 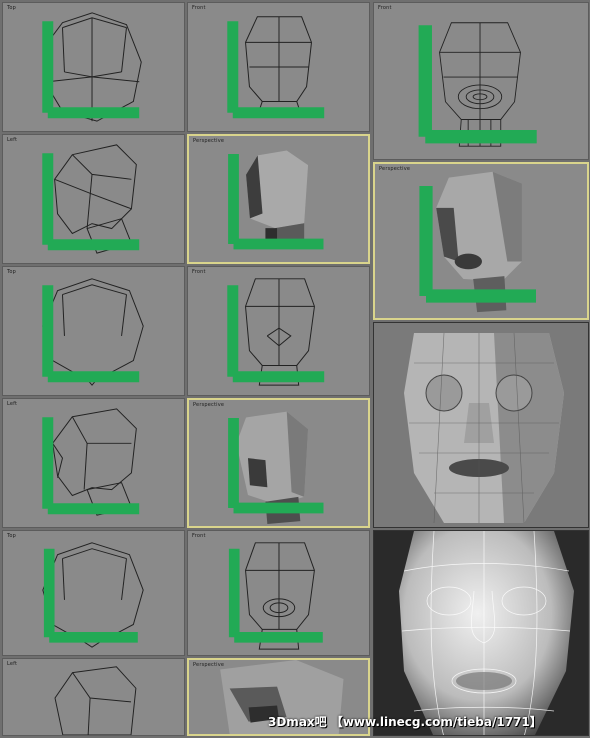 I want to click on viewport-perspective-1: Perspective, so click(x=278, y=199).